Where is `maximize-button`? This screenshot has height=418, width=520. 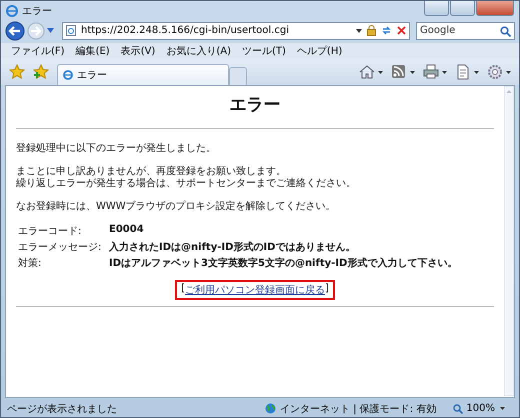 maximize-button is located at coordinates (462, 8).